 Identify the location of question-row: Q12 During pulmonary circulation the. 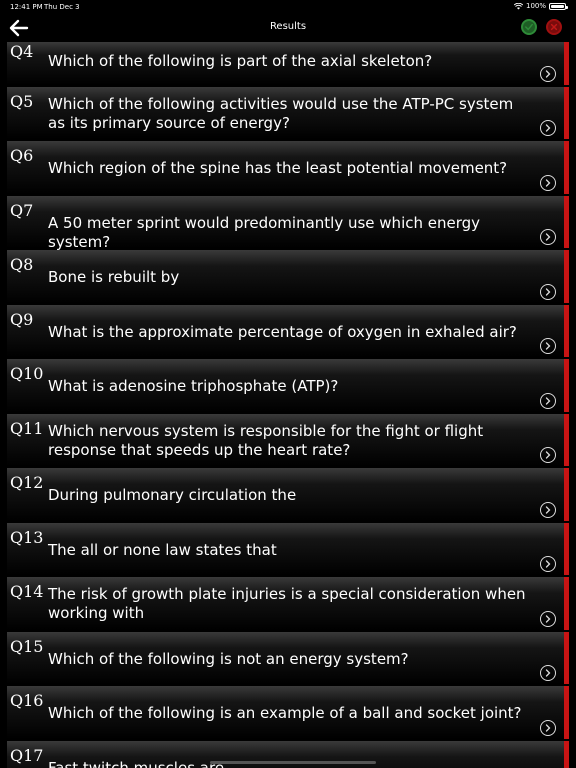
(288, 494).